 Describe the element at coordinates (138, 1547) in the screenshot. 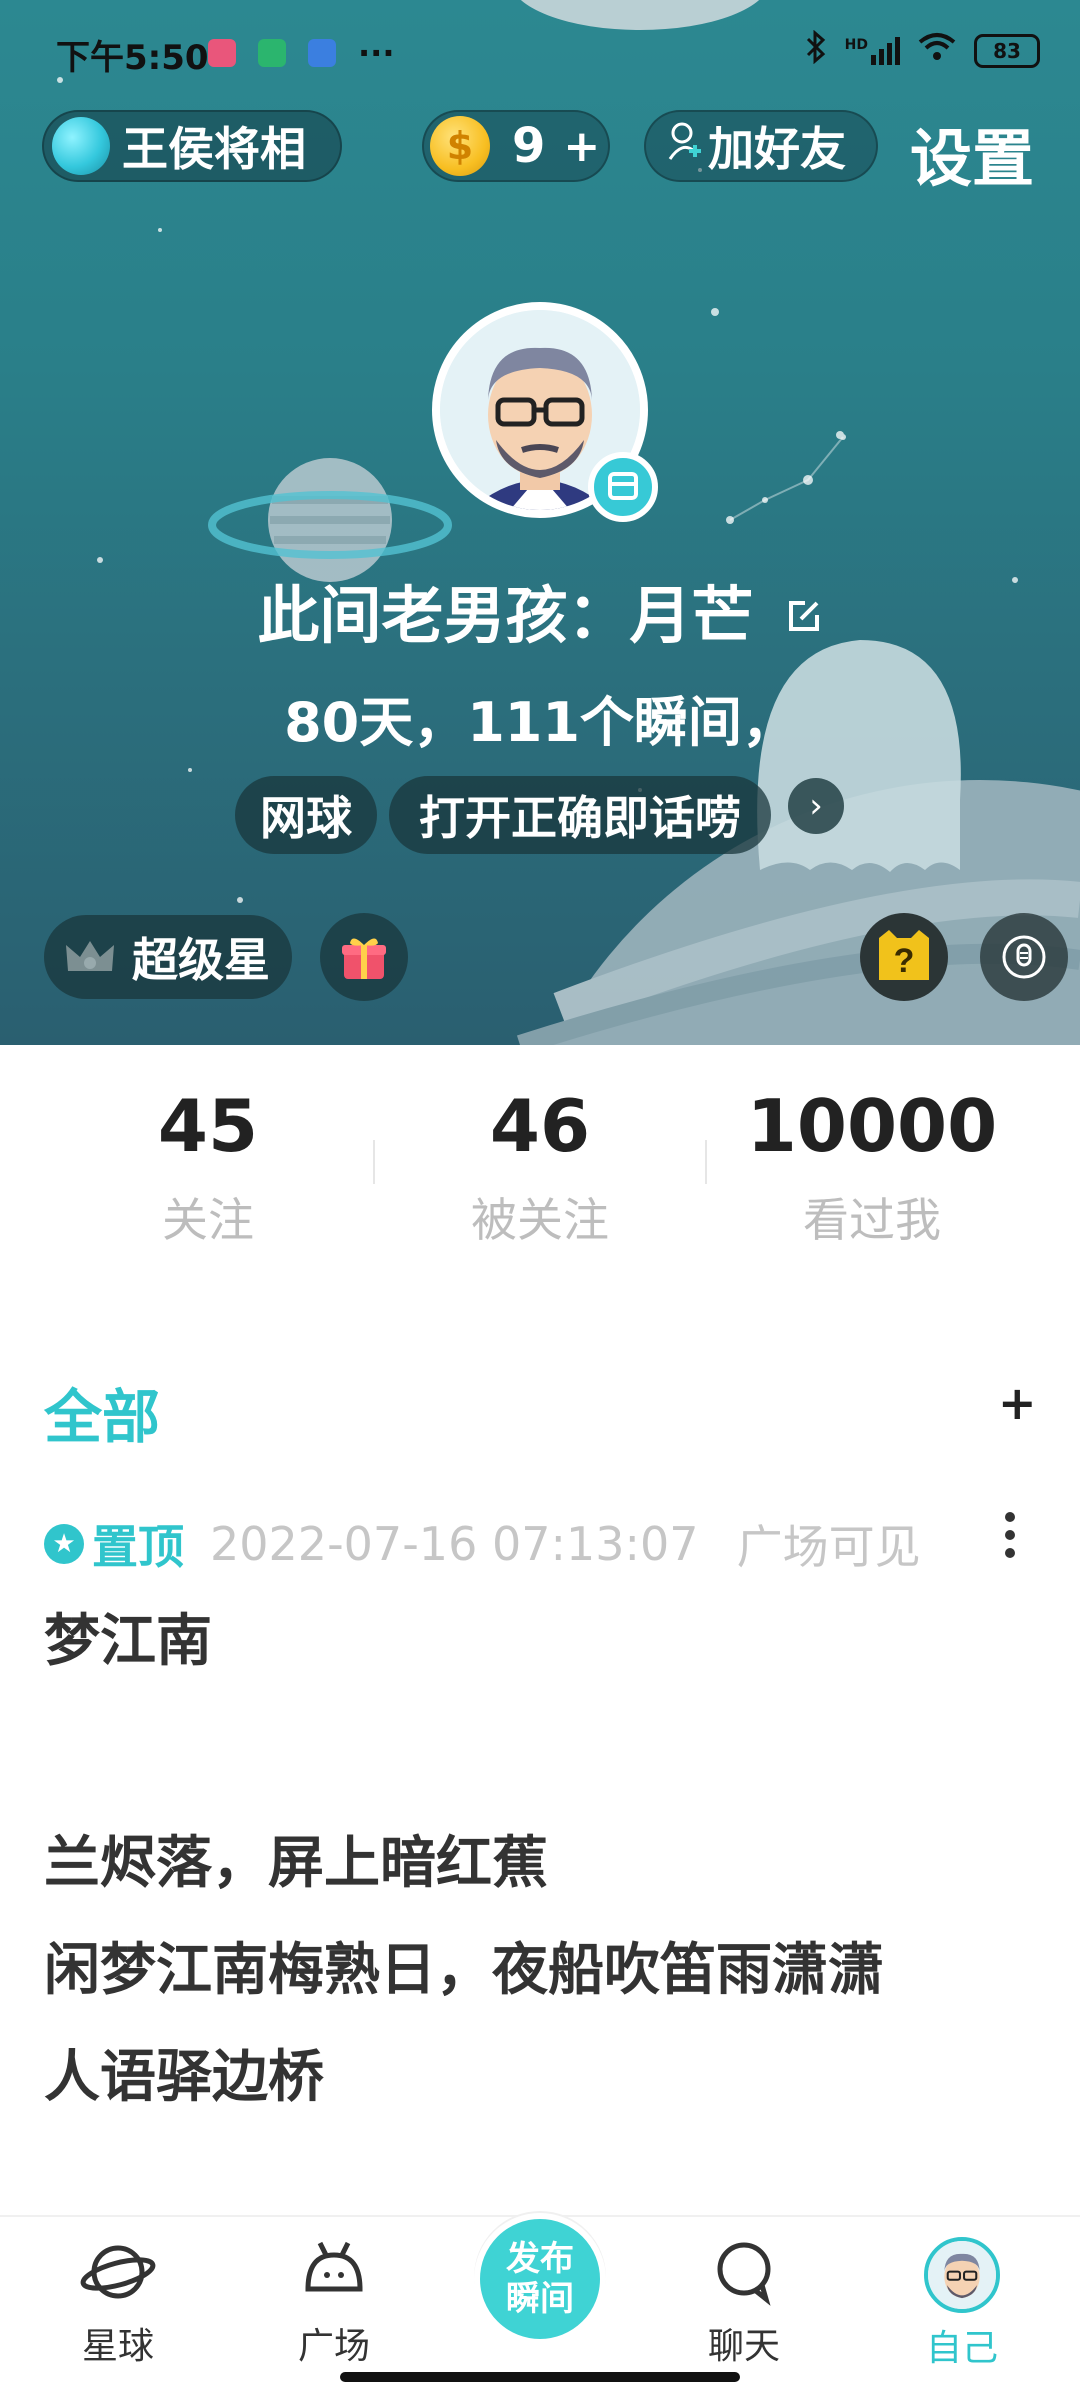

I see `pin-label: 置顶` at that location.